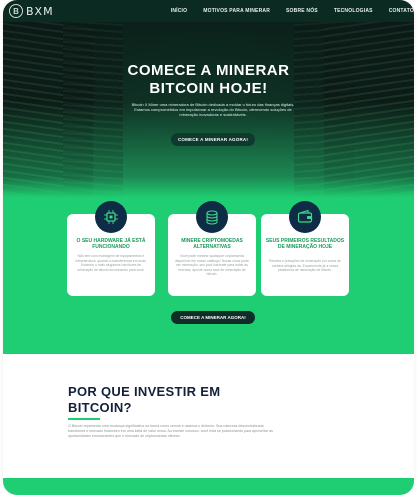  What do you see at coordinates (213, 317) in the screenshot?
I see `features-cta-button: COMECE A MINERAR AGORA!` at bounding box center [213, 317].